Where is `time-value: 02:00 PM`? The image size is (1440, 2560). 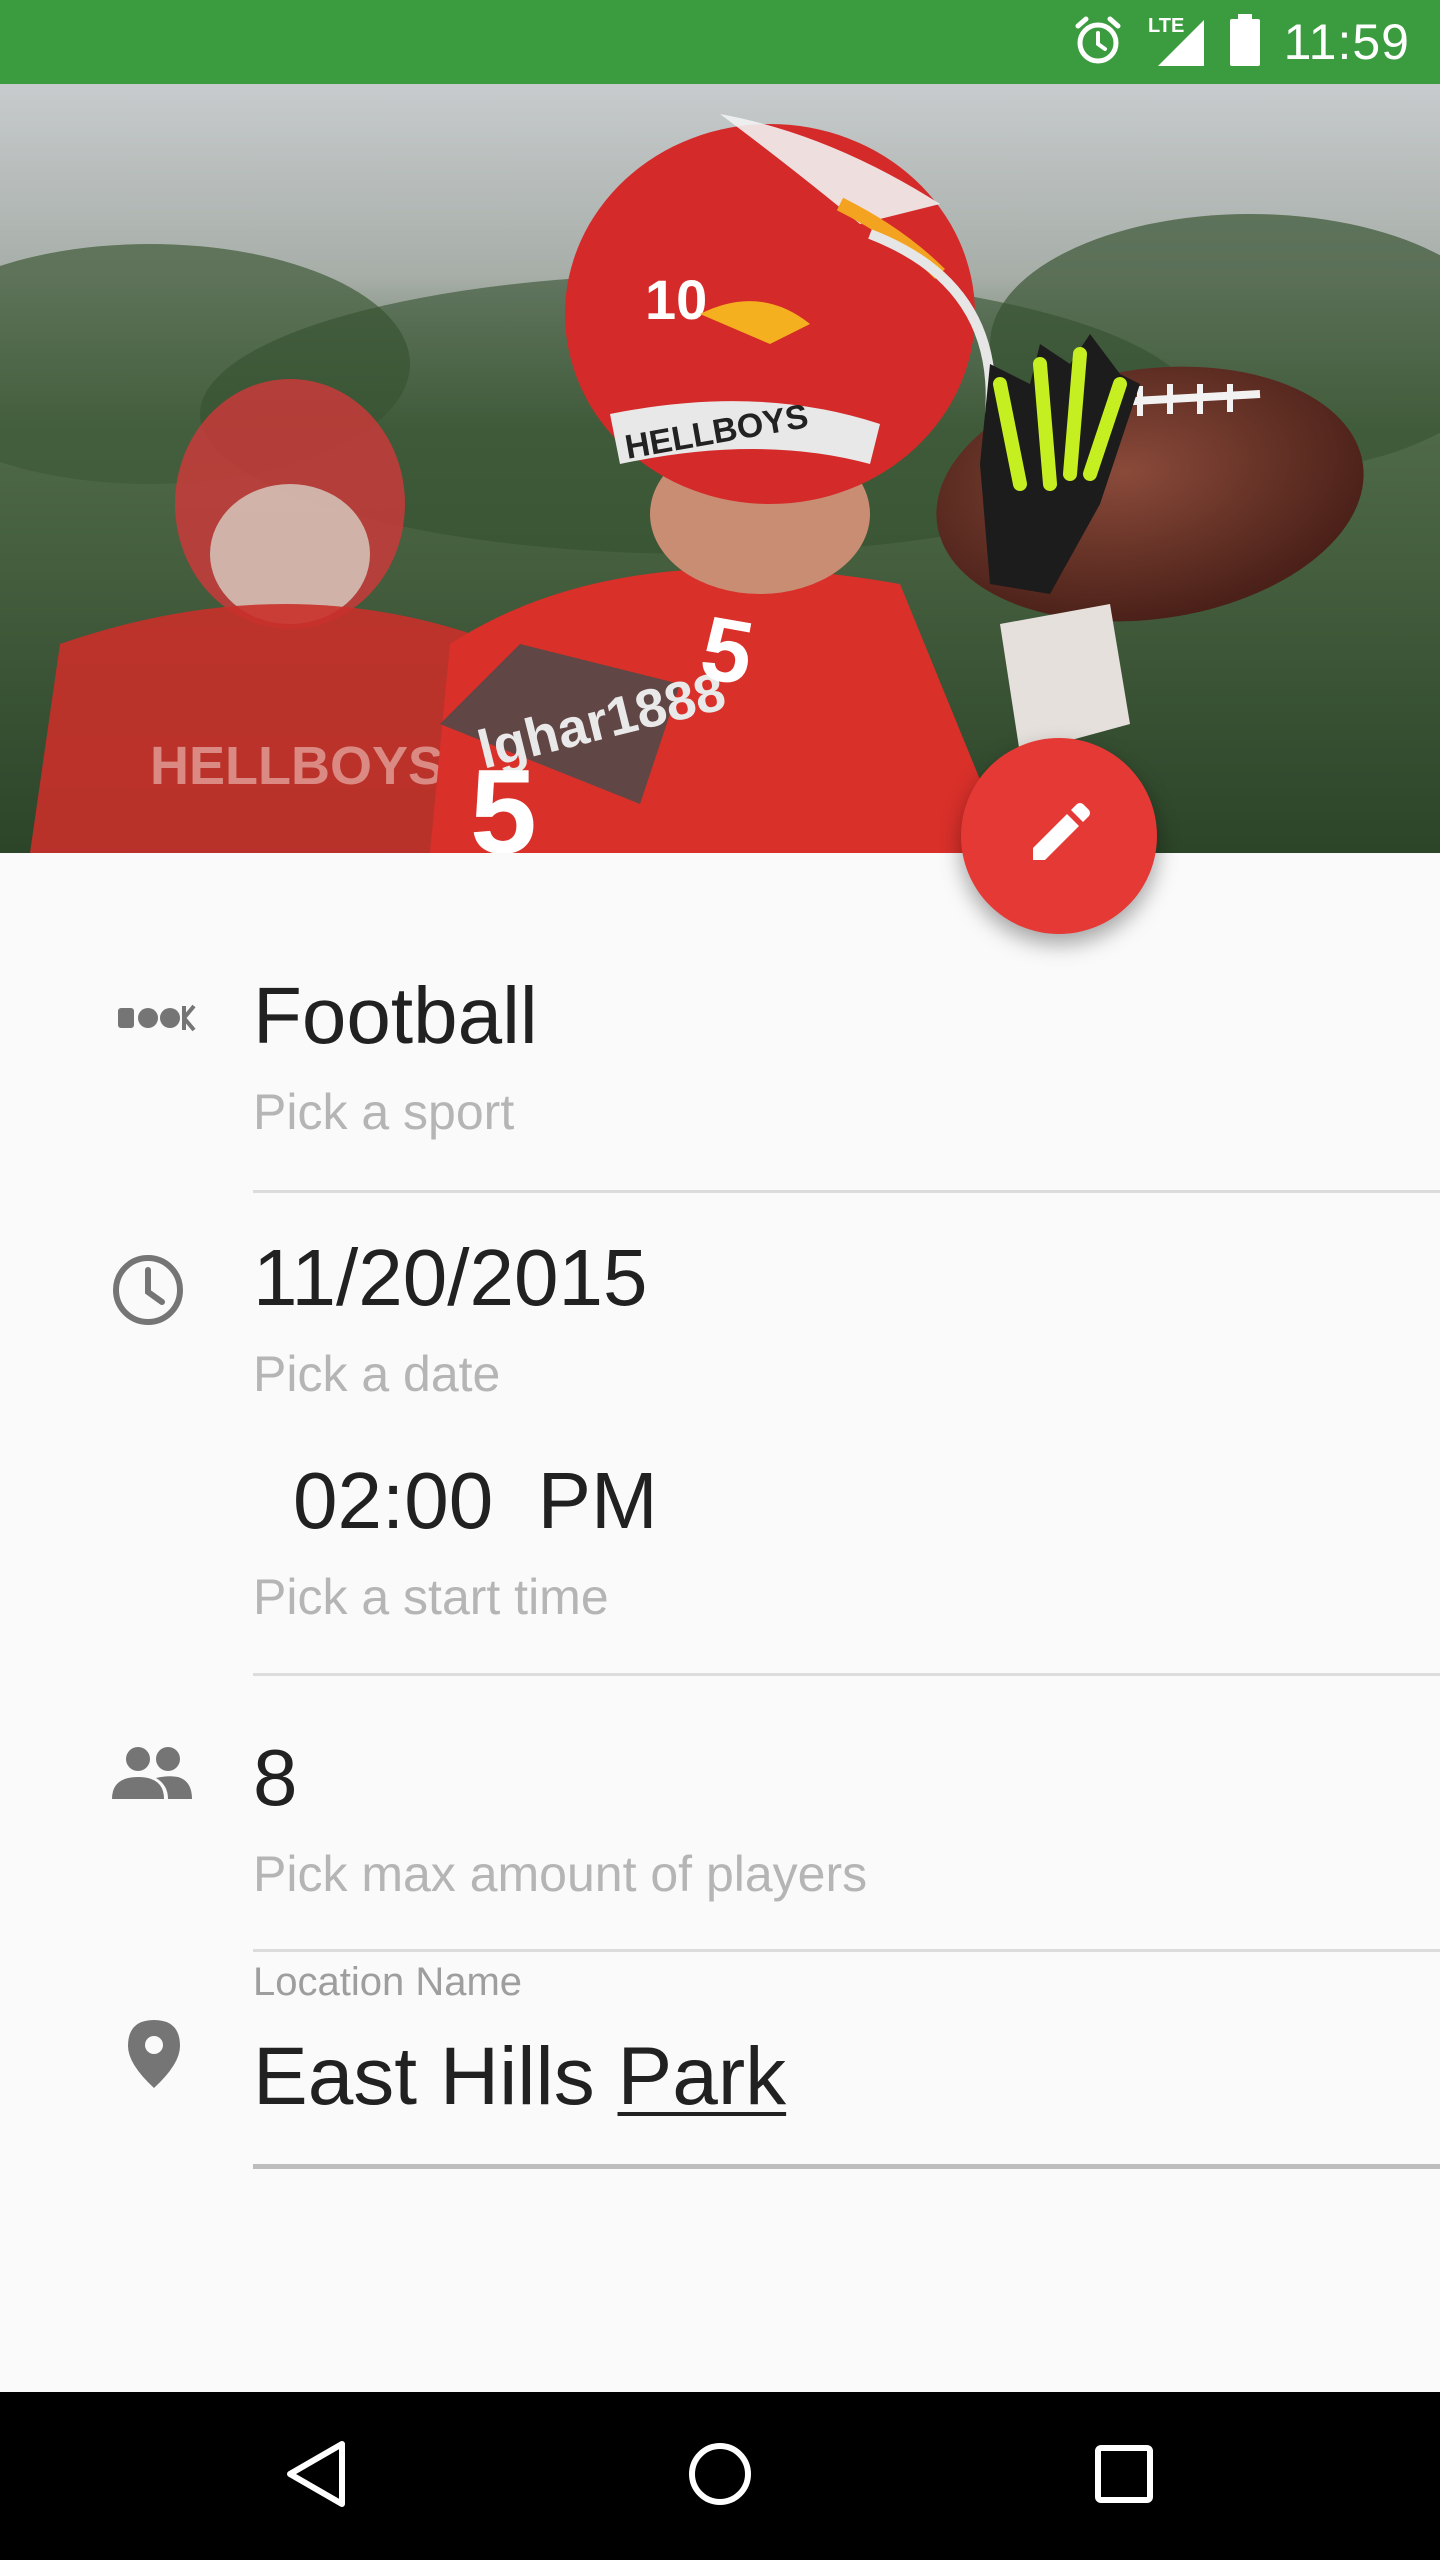
time-value: 02:00 PM is located at coordinates (475, 1501).